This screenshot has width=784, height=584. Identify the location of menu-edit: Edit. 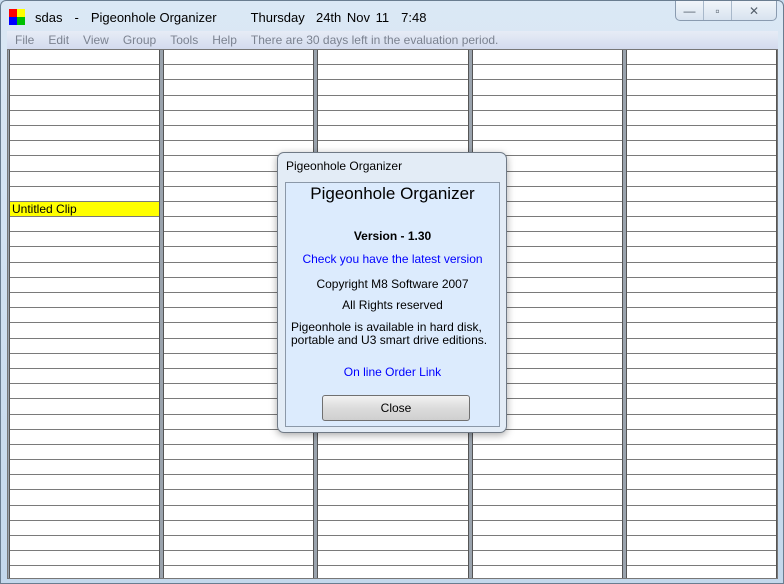
(58, 40).